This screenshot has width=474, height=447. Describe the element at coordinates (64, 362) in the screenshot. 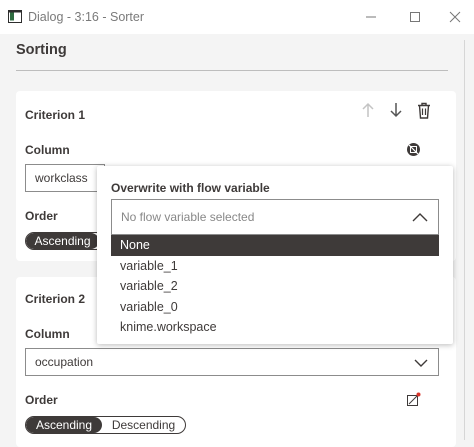

I see `column-select-value: occupation` at that location.